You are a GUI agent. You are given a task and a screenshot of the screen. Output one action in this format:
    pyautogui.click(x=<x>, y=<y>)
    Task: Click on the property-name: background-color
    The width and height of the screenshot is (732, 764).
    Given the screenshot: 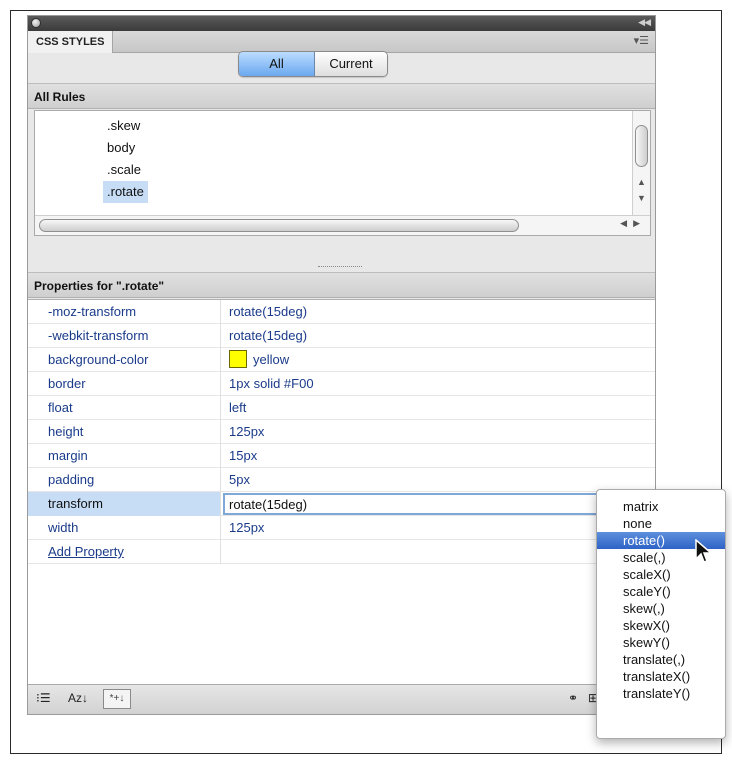 What is the action you would take?
    pyautogui.click(x=124, y=360)
    